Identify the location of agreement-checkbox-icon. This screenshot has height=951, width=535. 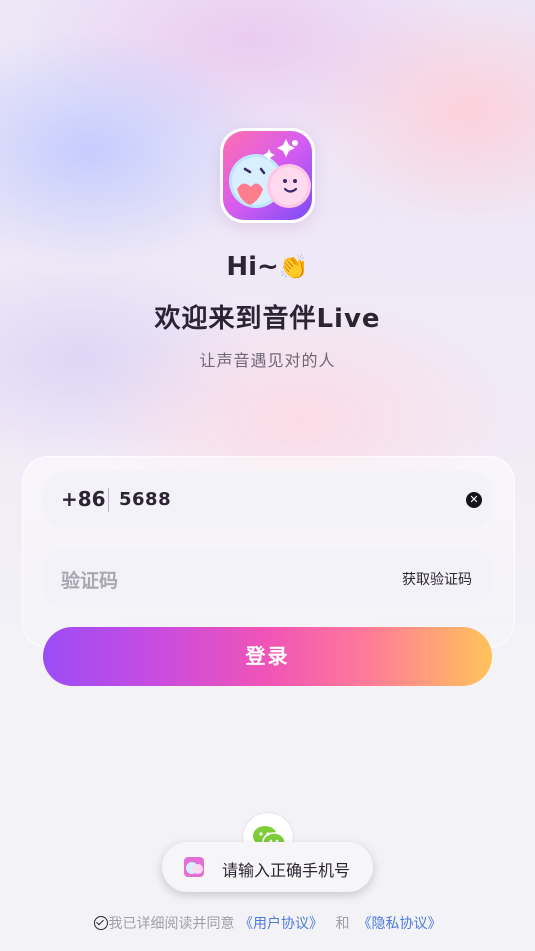
(100, 923).